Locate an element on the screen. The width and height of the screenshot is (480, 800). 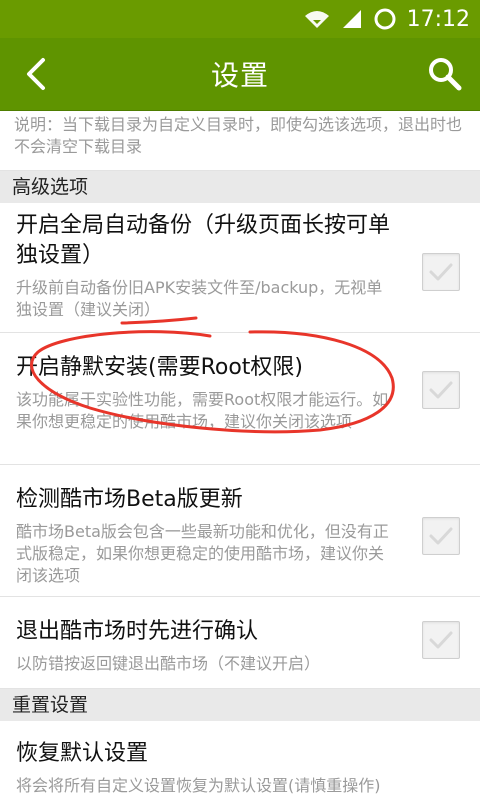
setting-exit-confirm: 退出酷市场时先进行确认 以防错按返回键退出酷市场（不建议开启） is located at coordinates (240, 643).